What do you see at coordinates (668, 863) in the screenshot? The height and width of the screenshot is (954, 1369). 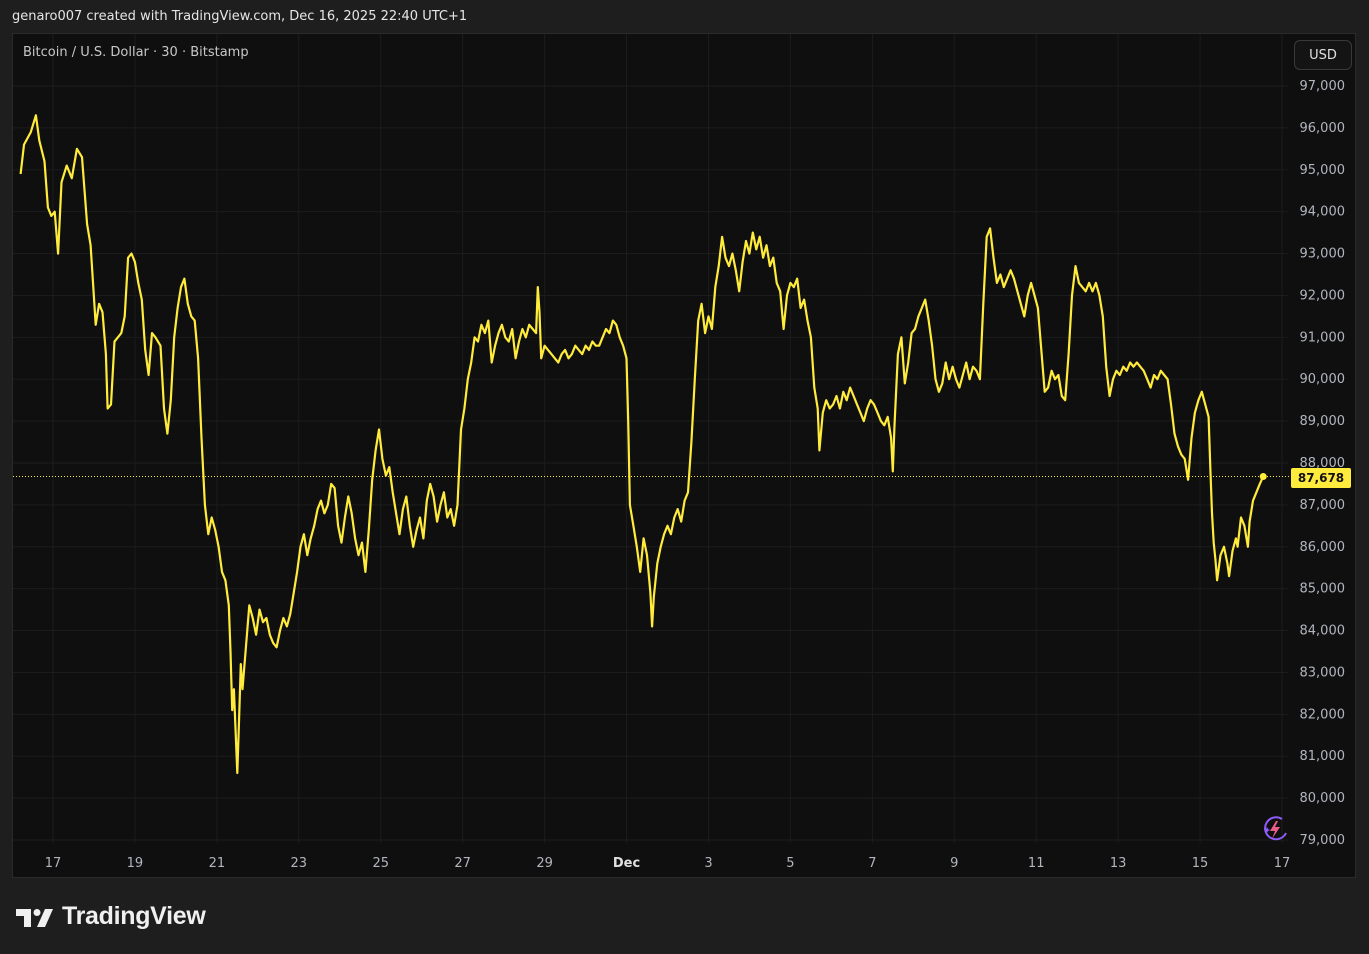 I see `time-axis: 17 19 21 23 25 27 29 Dec 3 5 7 9 11 13 15 17` at bounding box center [668, 863].